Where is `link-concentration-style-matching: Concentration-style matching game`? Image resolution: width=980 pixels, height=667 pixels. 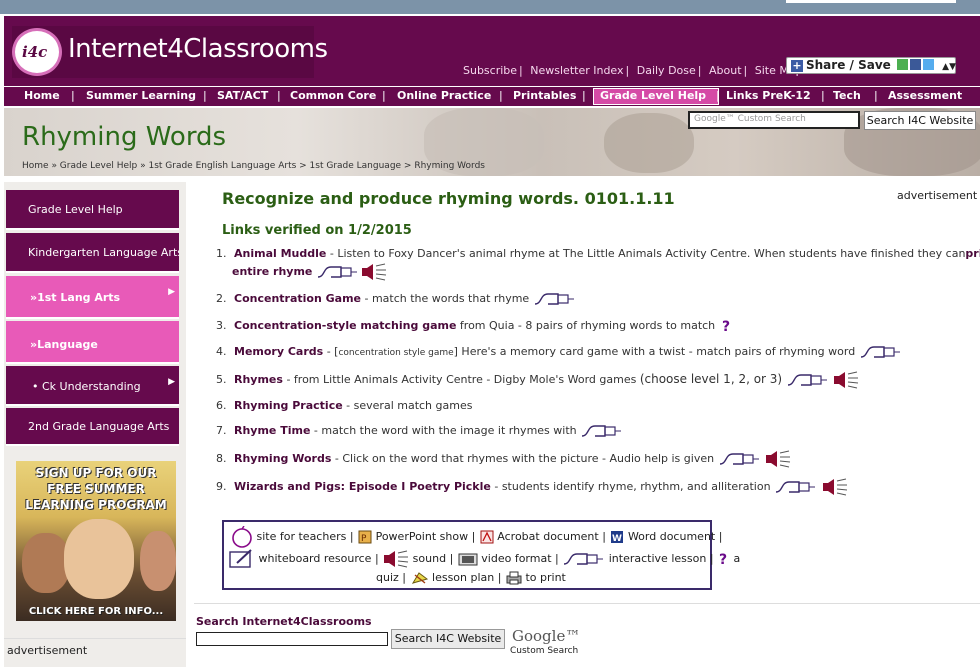 link-concentration-style-matching: Concentration-style matching game is located at coordinates (345, 325).